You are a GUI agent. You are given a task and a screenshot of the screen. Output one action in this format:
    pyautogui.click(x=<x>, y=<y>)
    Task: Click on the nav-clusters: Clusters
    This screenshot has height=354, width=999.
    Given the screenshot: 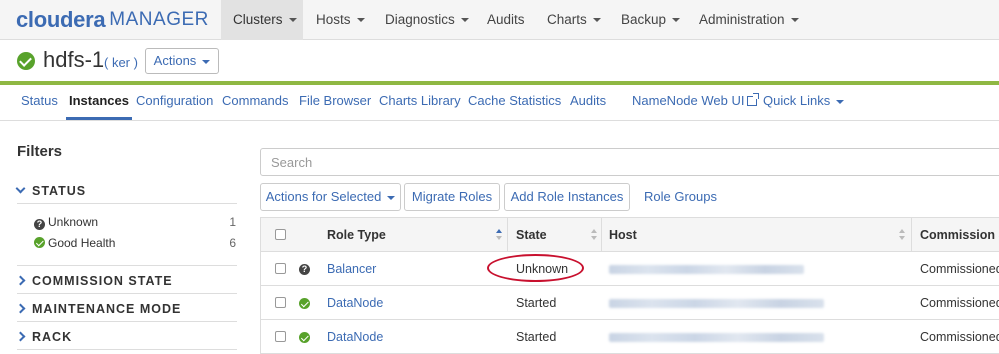 What is the action you would take?
    pyautogui.click(x=262, y=20)
    